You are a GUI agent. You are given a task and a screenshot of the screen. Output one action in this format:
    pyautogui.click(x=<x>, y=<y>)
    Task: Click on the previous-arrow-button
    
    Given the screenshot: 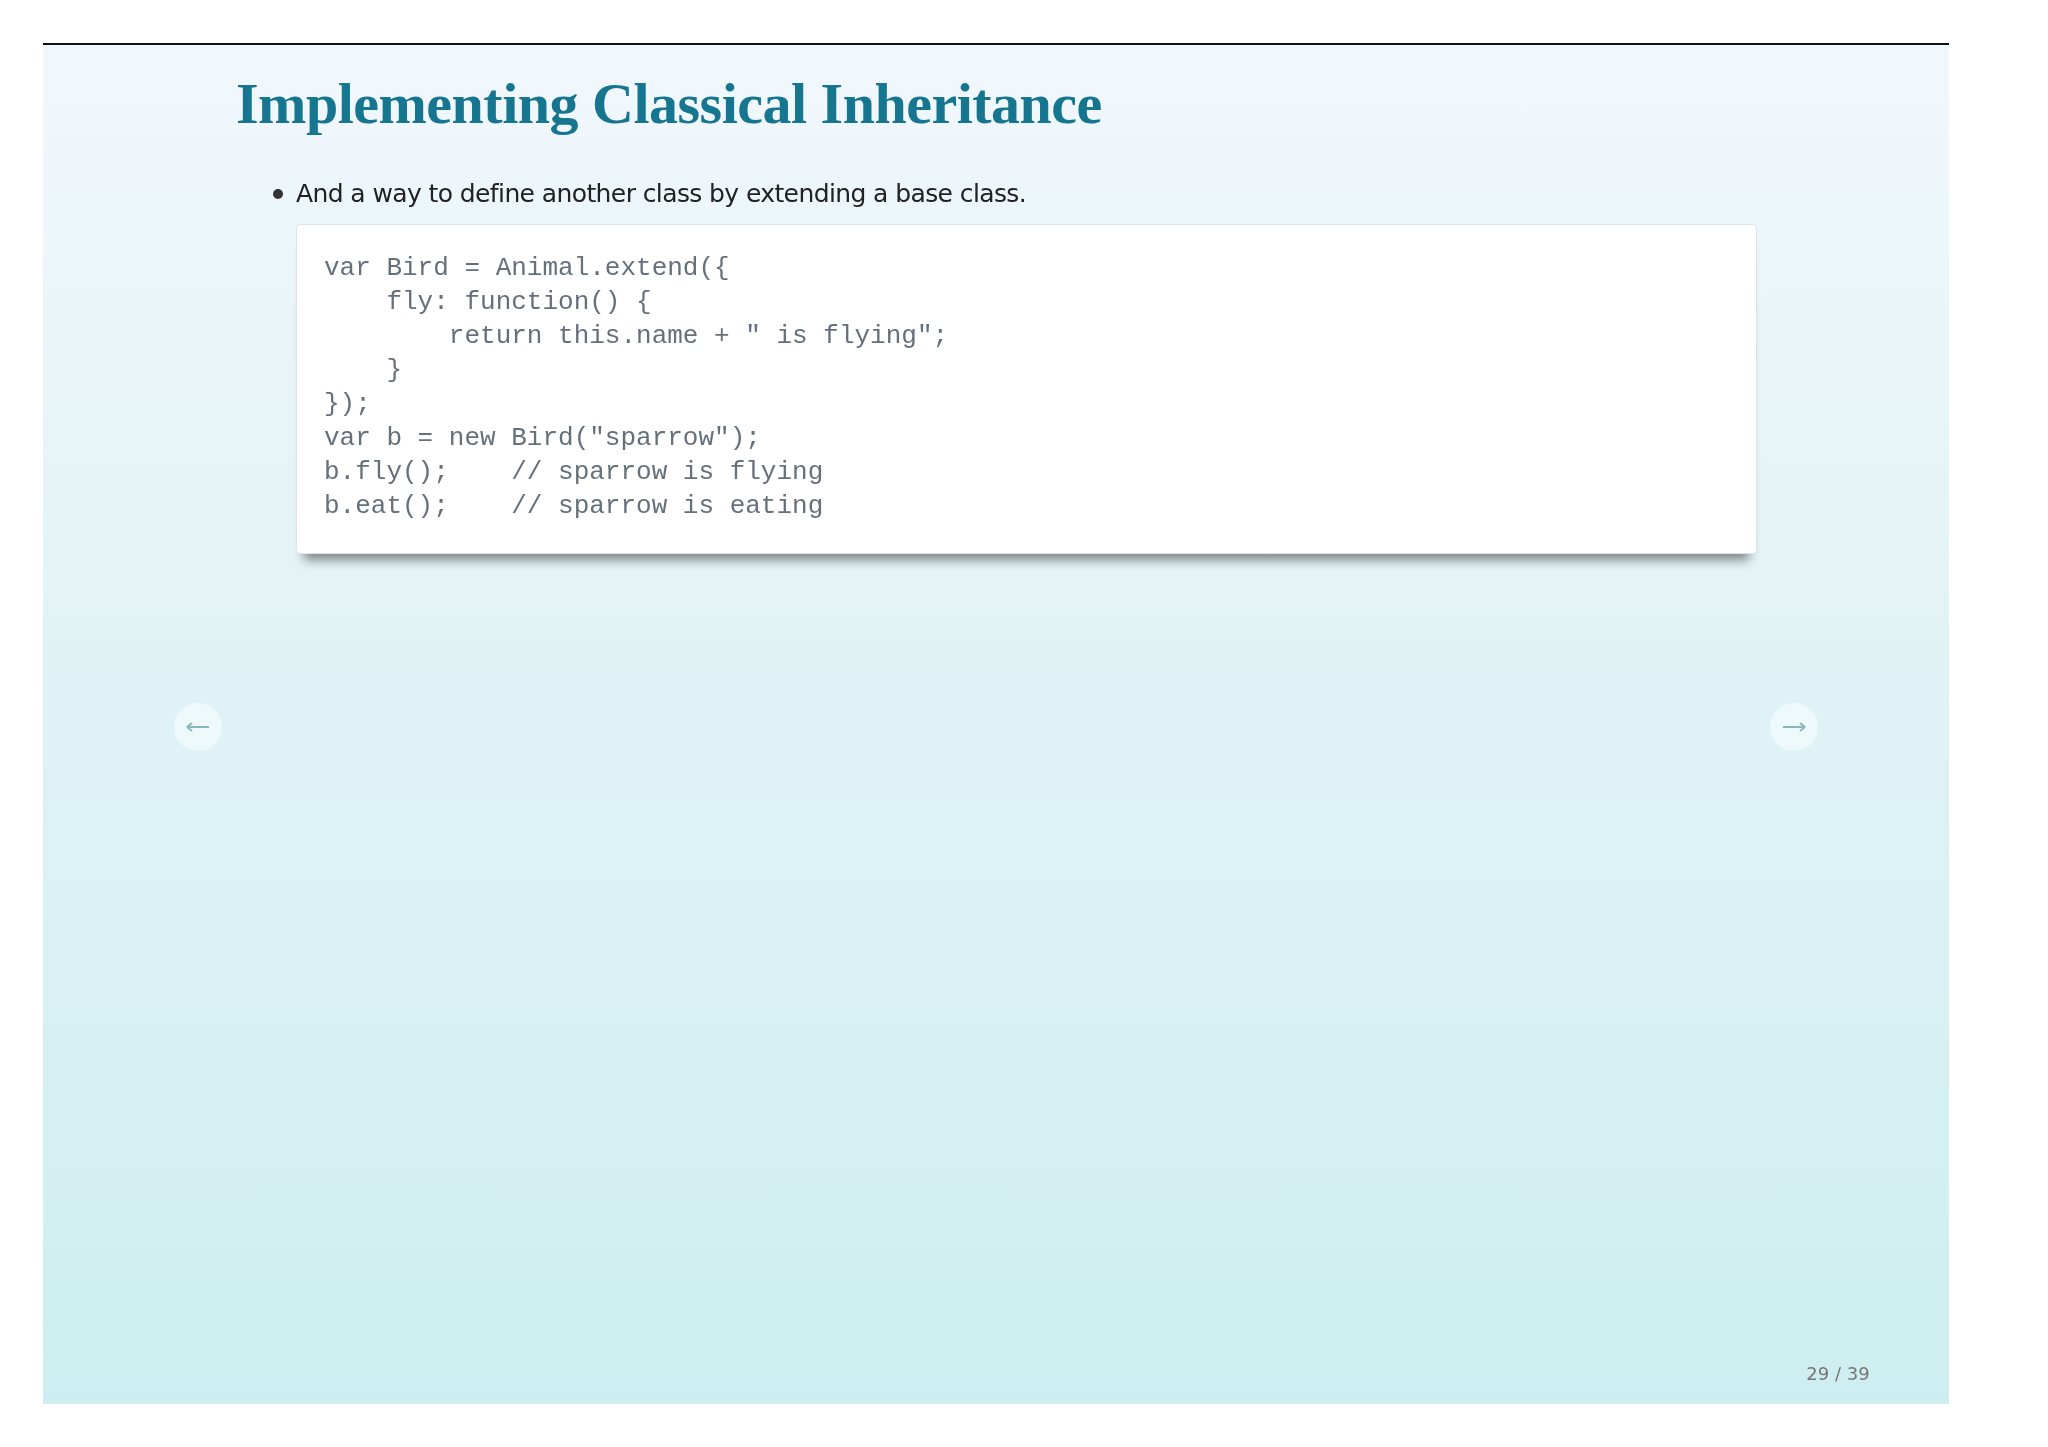 What is the action you would take?
    pyautogui.click(x=198, y=727)
    